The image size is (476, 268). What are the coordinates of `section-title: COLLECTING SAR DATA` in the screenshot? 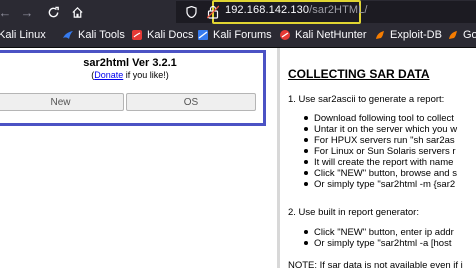 It's located at (359, 74).